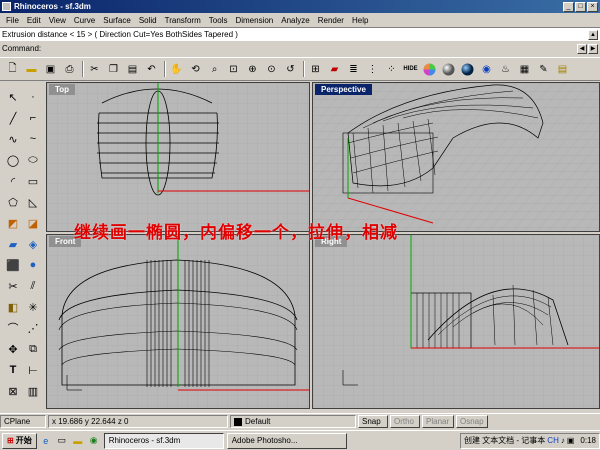 The width and height of the screenshot is (600, 450). What do you see at coordinates (562, 69) in the screenshot?
I see `notes-icon: ▤` at bounding box center [562, 69].